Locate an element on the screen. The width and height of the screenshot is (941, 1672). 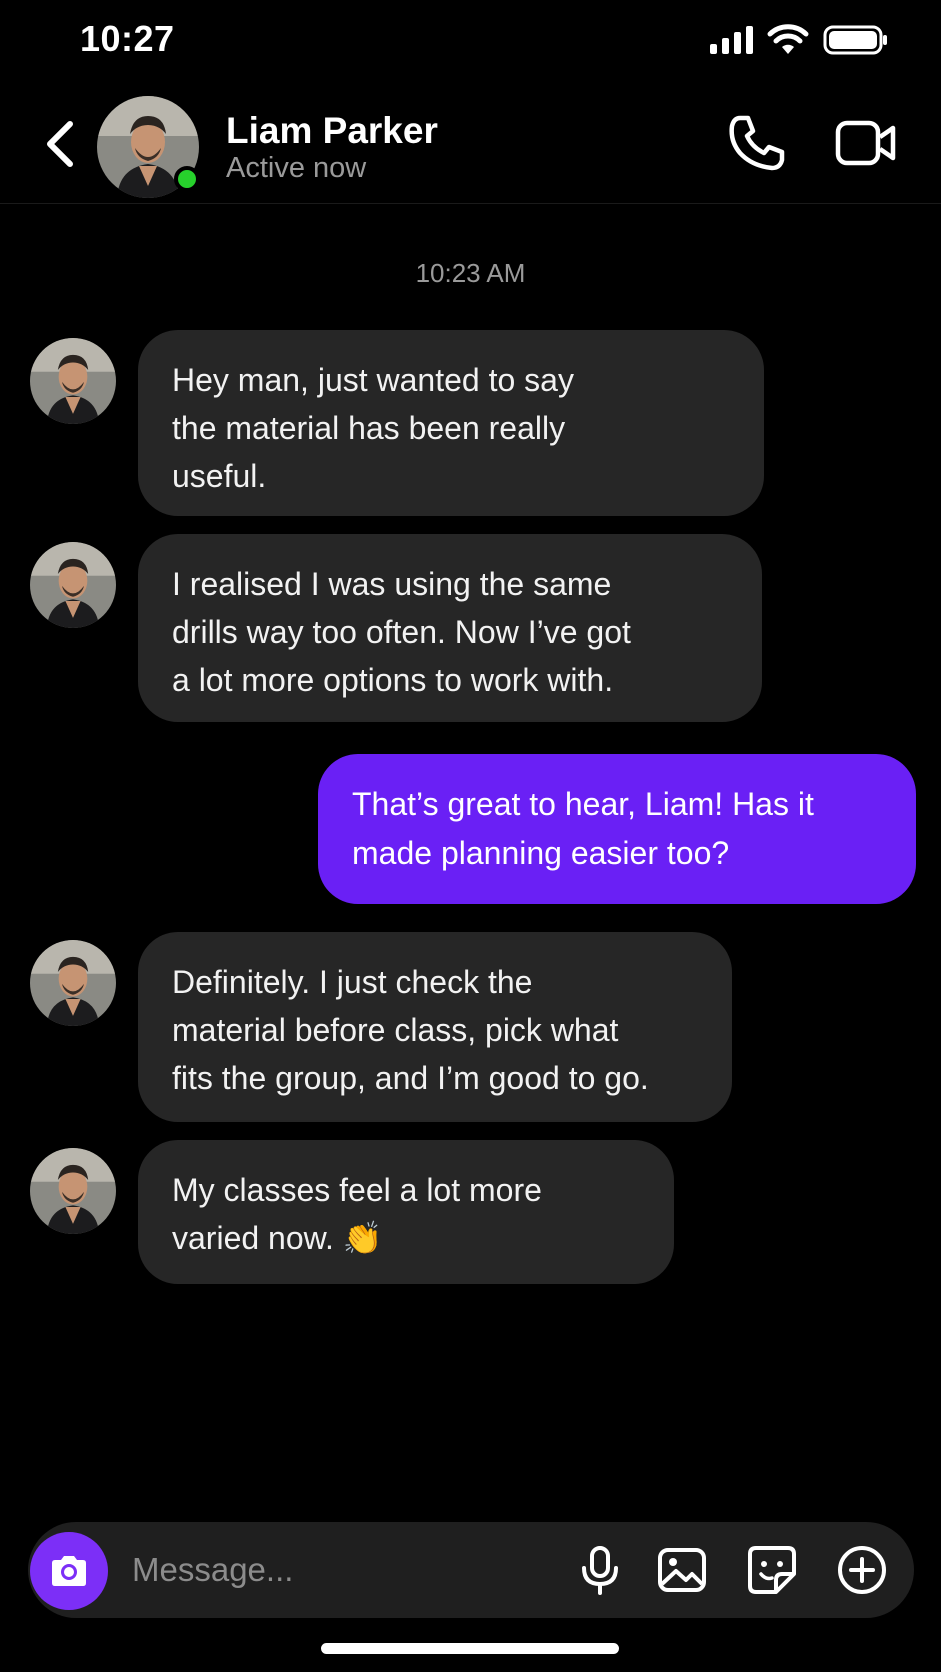
contact-status: Active now is located at coordinates (296, 168).